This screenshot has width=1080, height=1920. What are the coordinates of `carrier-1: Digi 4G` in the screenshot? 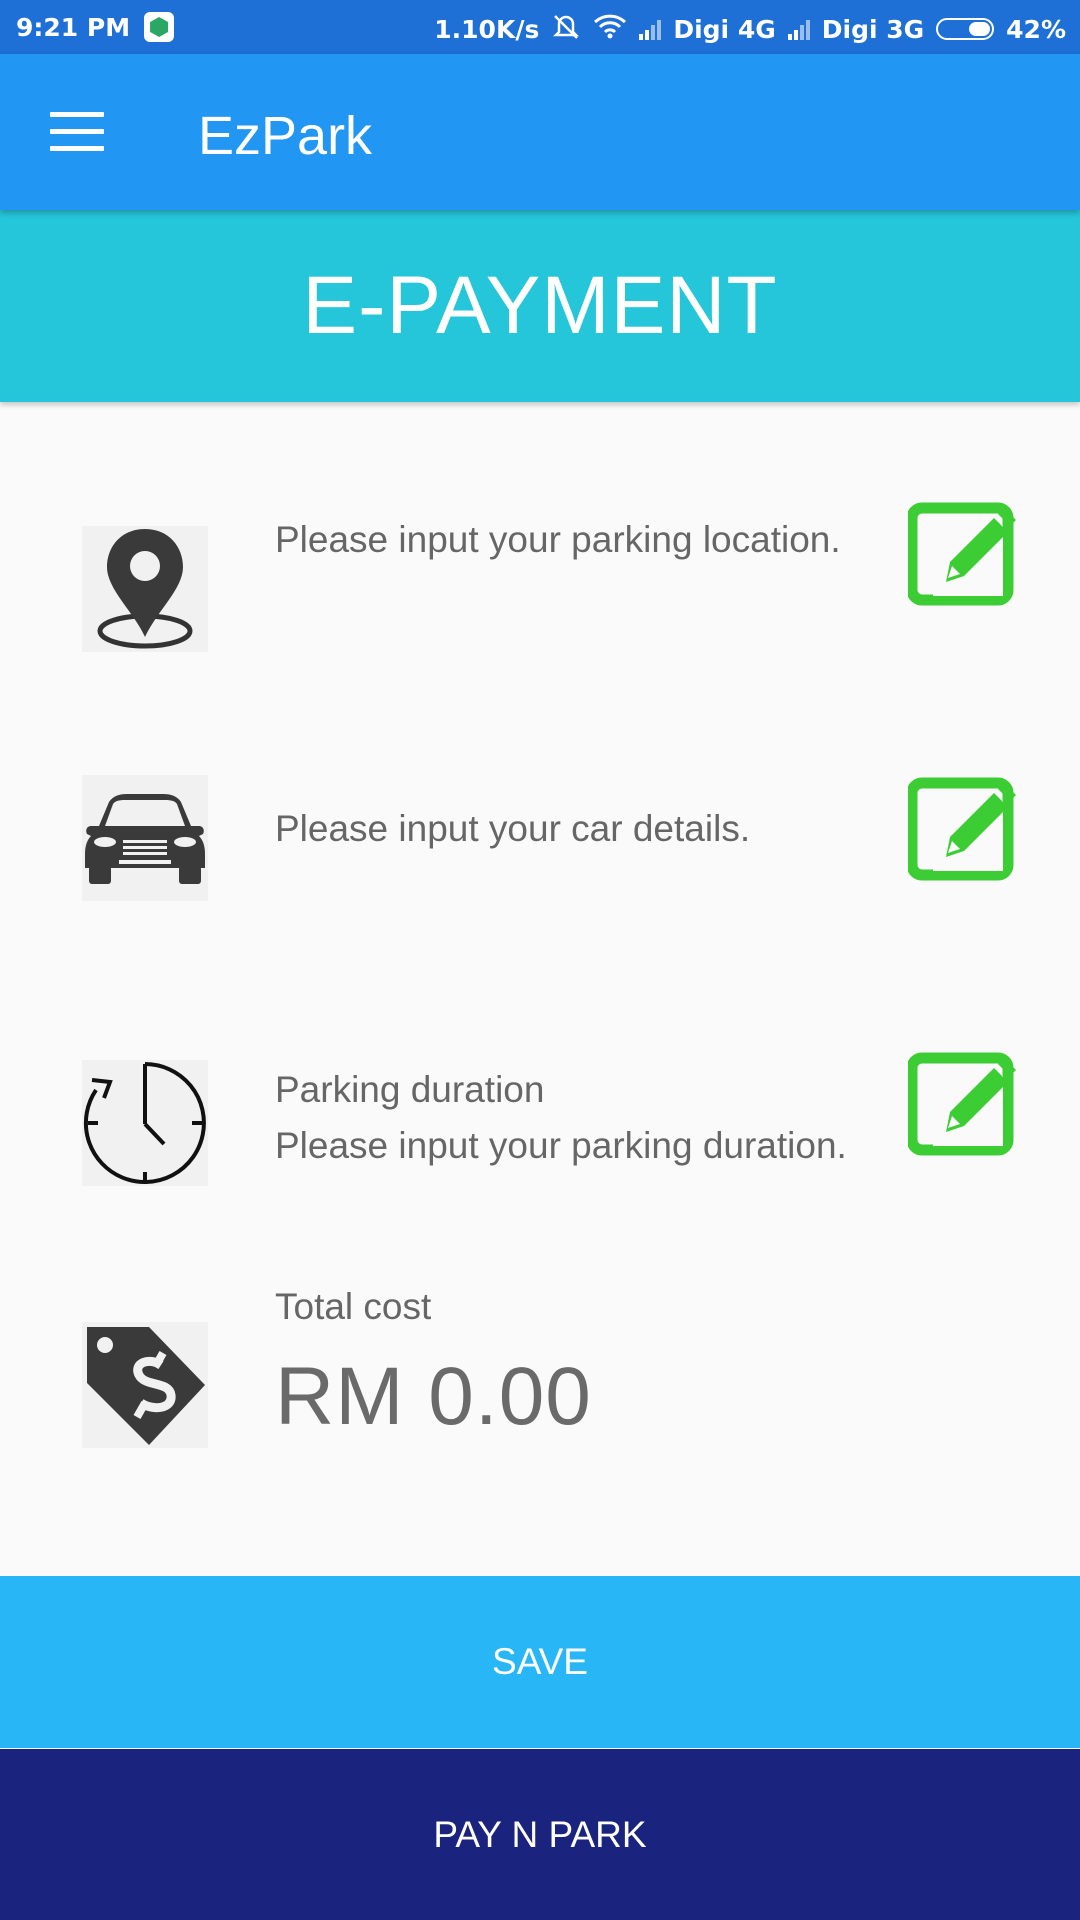 It's located at (724, 29).